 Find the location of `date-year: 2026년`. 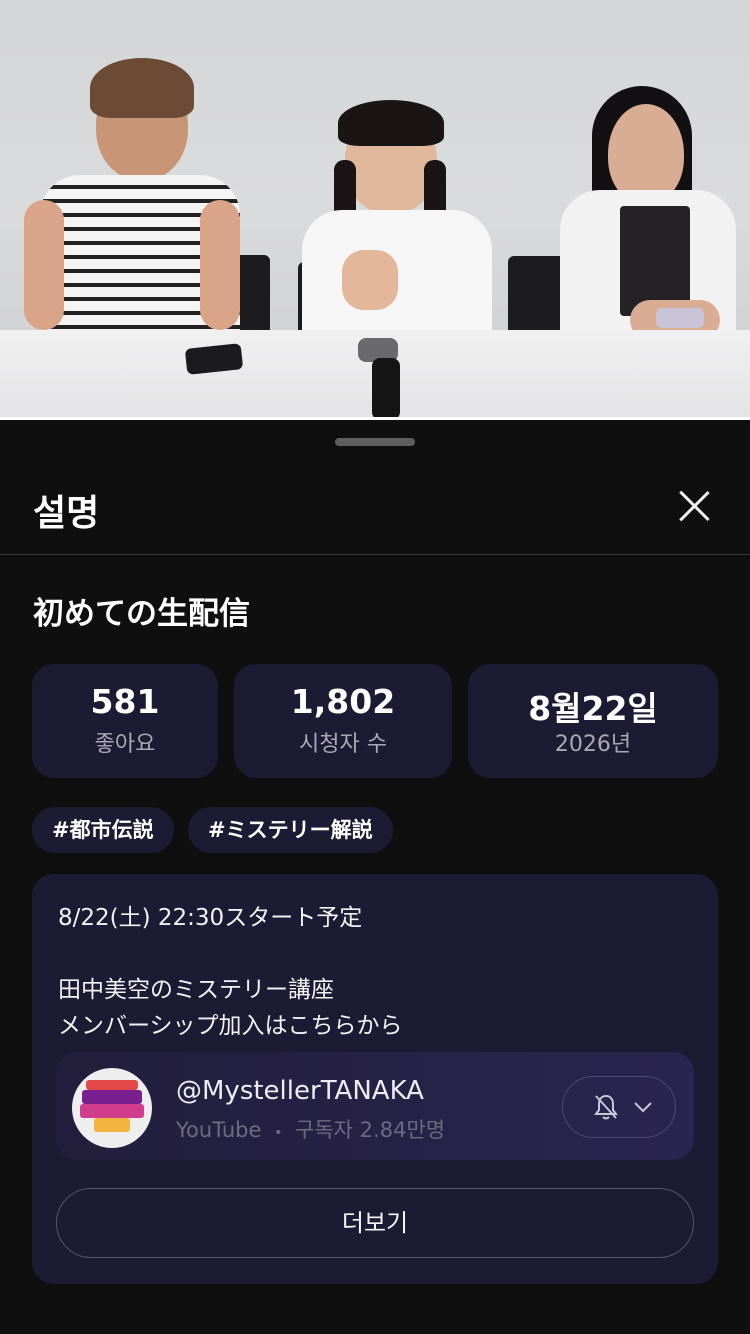

date-year: 2026년 is located at coordinates (593, 744).